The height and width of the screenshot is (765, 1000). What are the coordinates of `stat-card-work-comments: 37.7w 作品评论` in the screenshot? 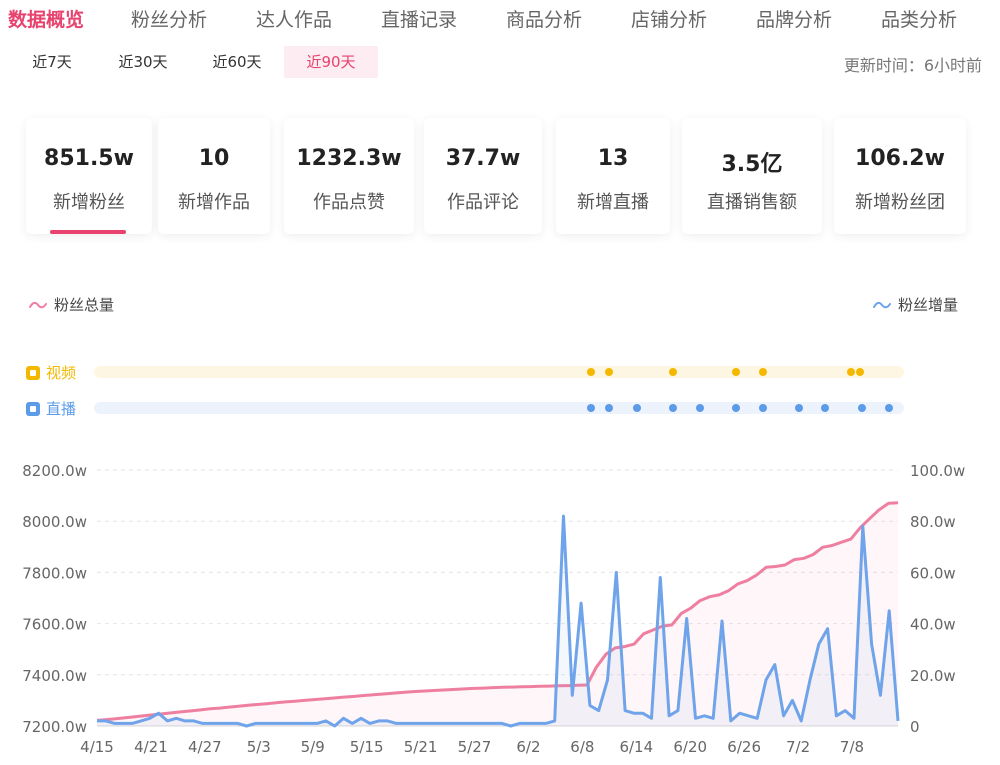 It's located at (483, 176).